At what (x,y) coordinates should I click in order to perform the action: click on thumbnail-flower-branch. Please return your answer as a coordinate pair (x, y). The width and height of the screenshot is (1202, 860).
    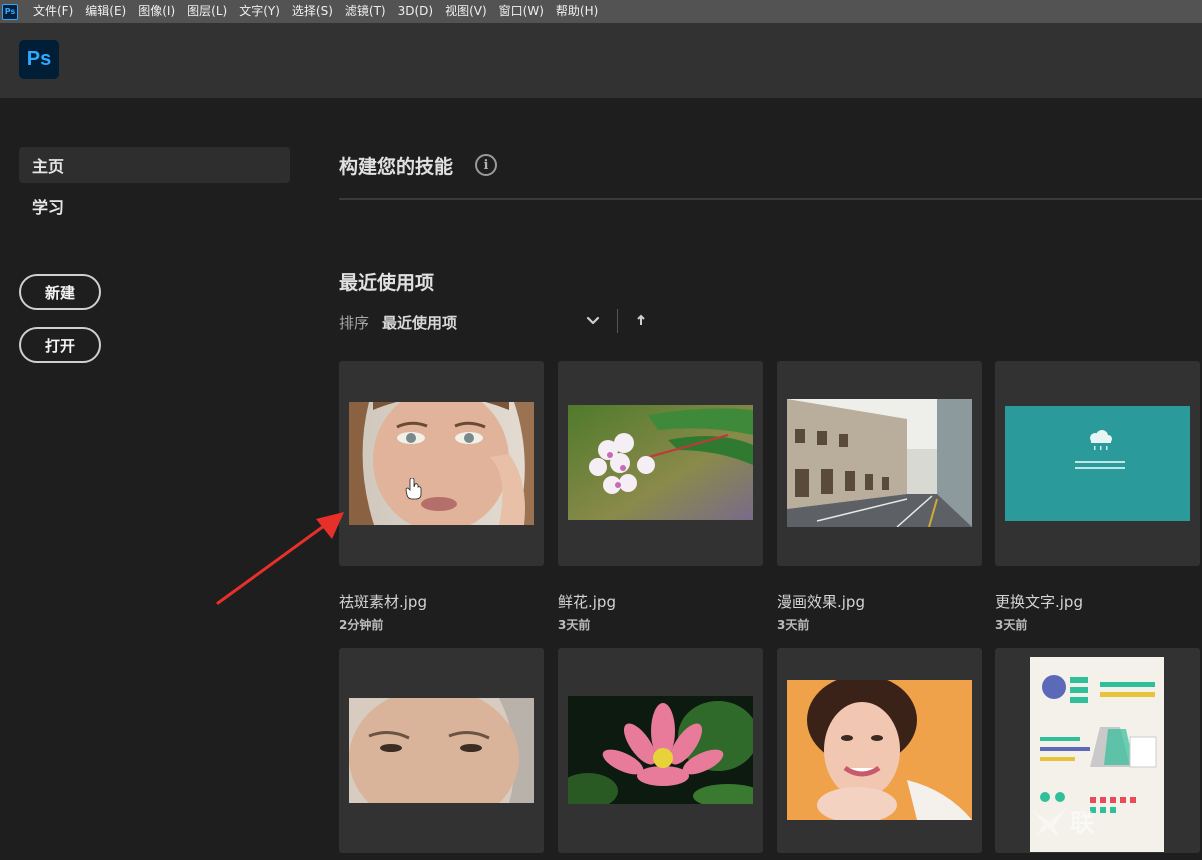
    Looking at the image, I should click on (660, 462).